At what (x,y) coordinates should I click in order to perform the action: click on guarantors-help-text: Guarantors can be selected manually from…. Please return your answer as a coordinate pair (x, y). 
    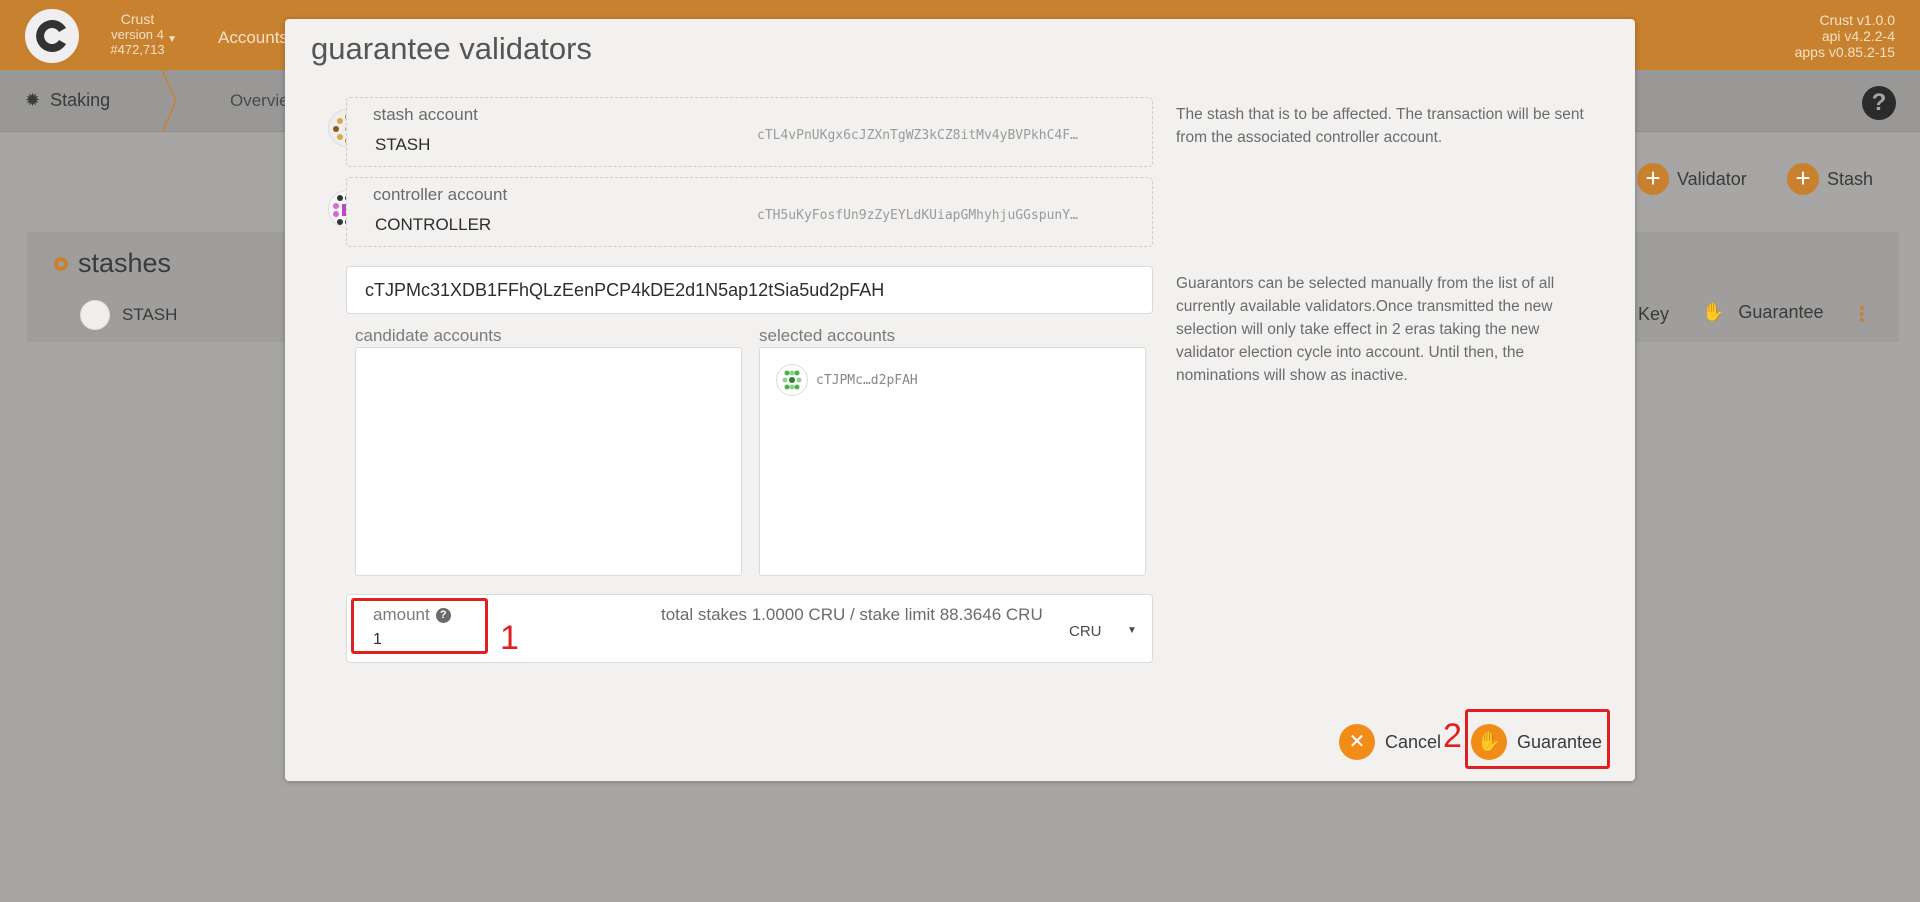
    Looking at the image, I should click on (1365, 329).